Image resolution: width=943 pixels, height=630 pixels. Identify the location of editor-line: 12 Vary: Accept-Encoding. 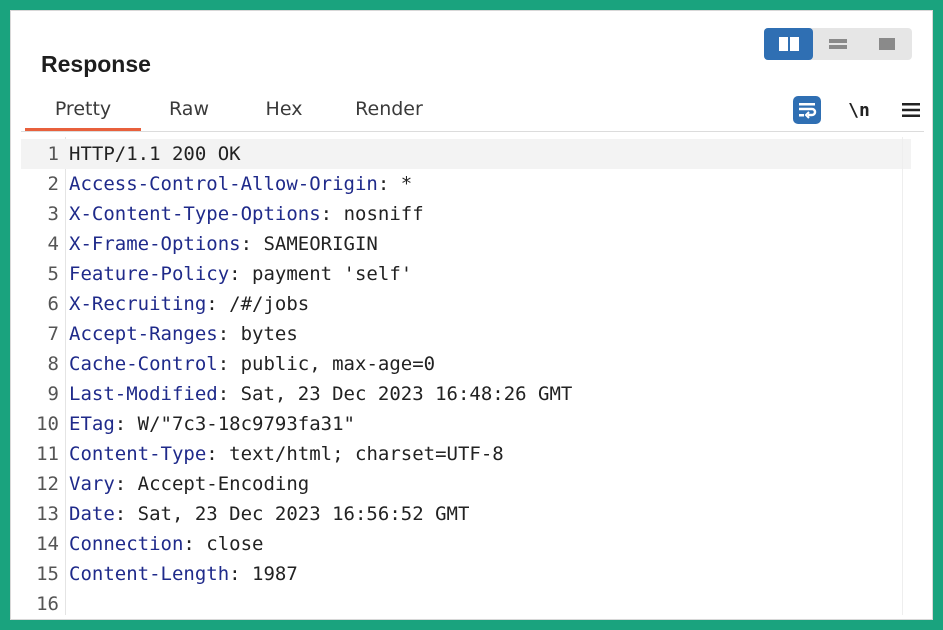
(466, 484).